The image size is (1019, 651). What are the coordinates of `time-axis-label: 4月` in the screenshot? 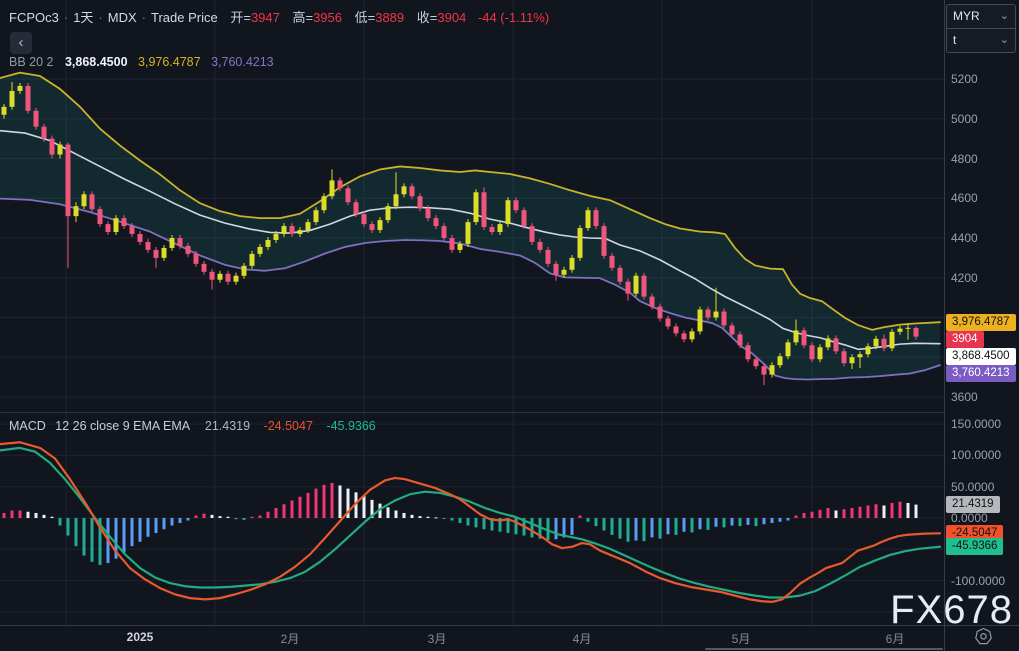 It's located at (582, 639).